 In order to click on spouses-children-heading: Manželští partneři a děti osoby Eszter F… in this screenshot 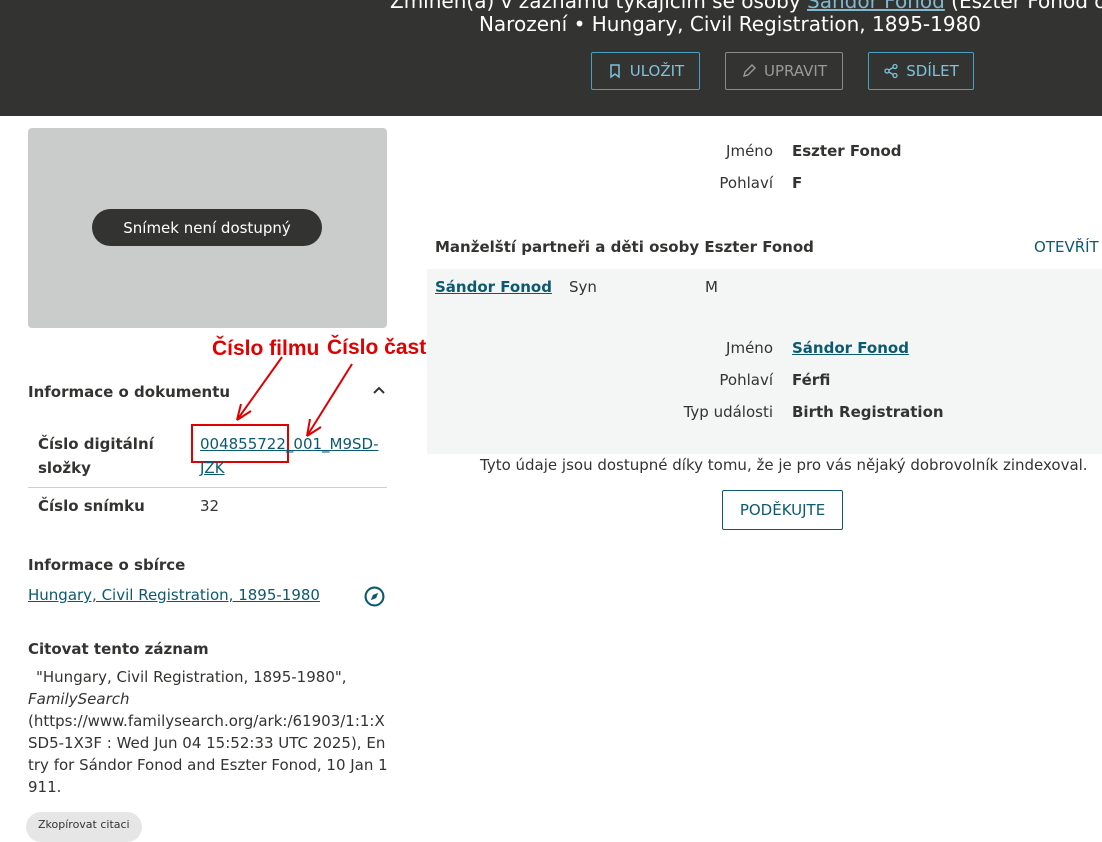, I will do `click(624, 247)`.